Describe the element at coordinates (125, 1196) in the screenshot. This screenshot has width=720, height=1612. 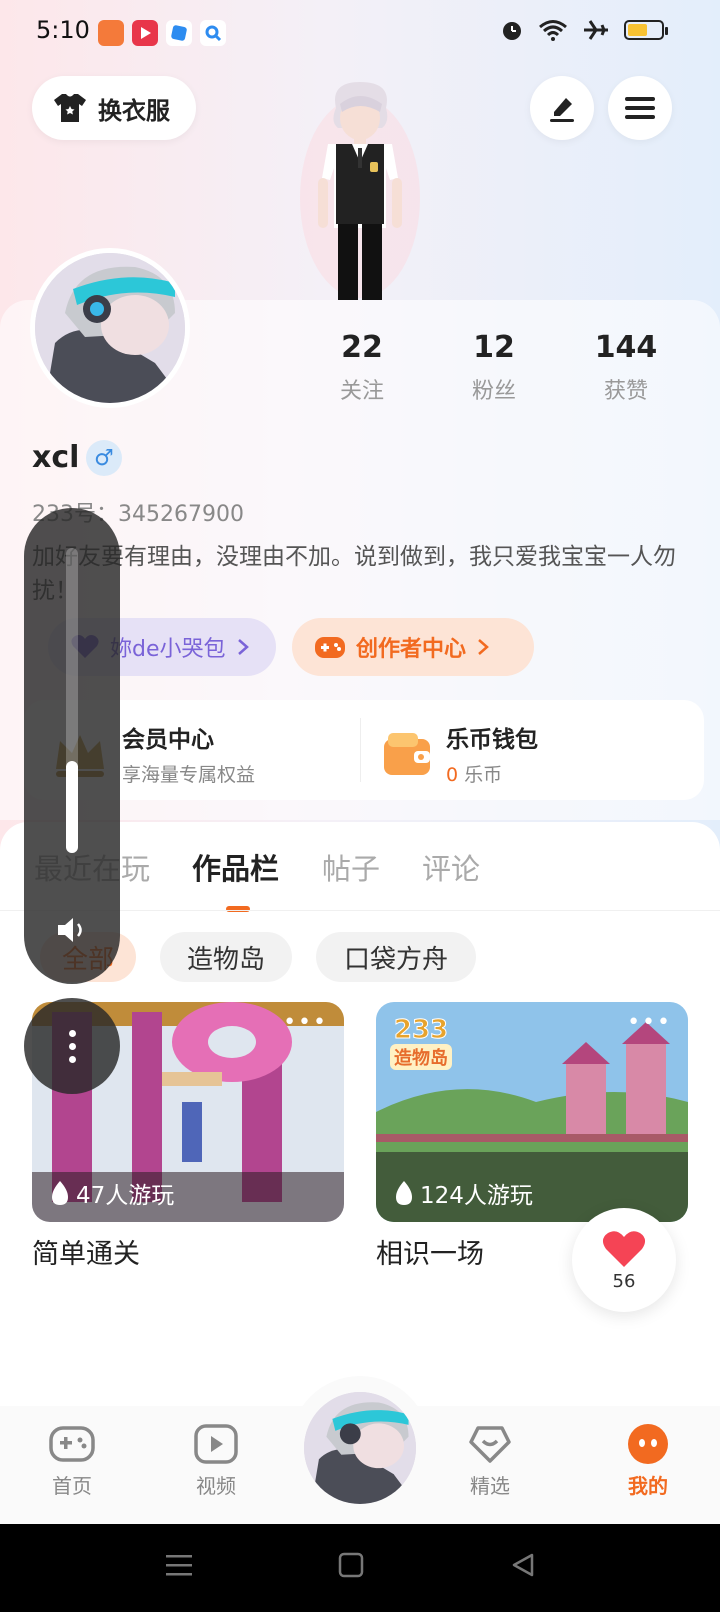
I see `play-count-text: 47人游玩` at that location.